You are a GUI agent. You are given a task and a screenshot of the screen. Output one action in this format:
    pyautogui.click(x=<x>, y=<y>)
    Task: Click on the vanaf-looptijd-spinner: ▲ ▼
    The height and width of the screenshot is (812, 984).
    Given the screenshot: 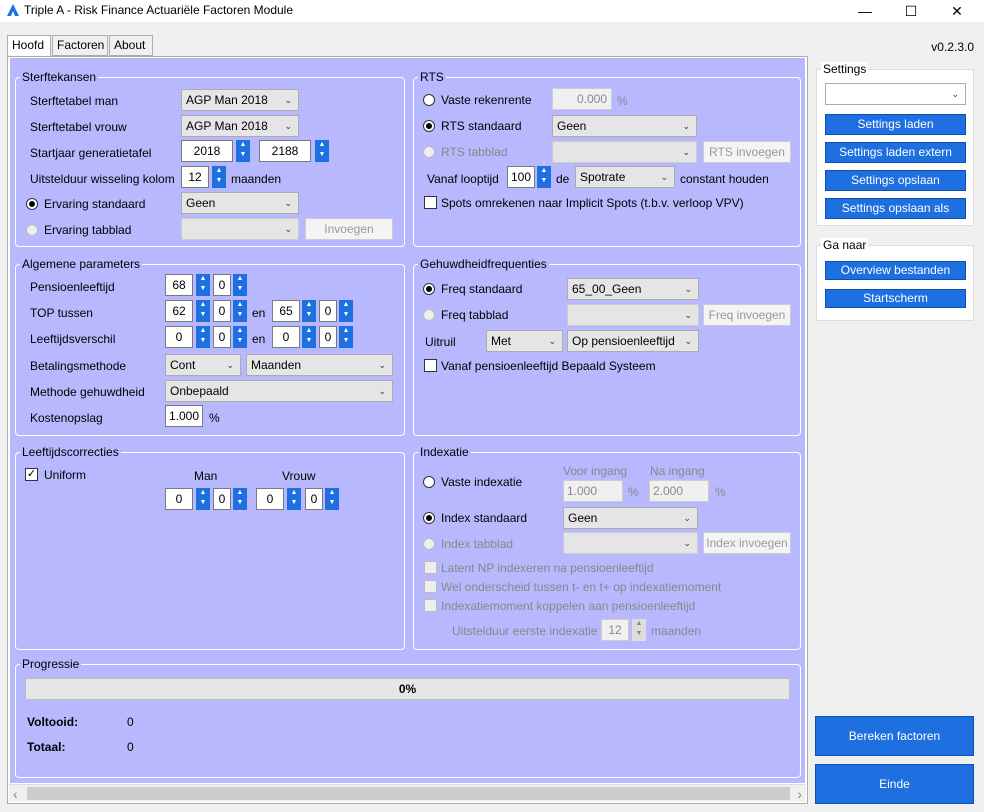 What is the action you would take?
    pyautogui.click(x=544, y=177)
    